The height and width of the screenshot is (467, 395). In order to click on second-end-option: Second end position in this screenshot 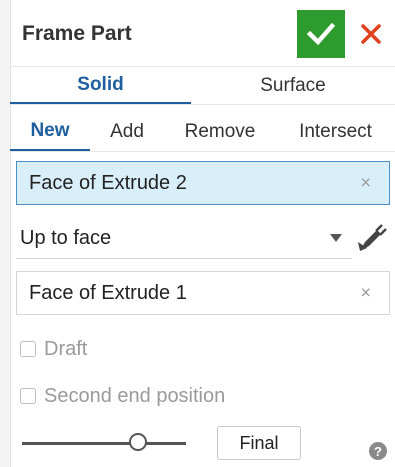, I will do `click(122, 396)`.